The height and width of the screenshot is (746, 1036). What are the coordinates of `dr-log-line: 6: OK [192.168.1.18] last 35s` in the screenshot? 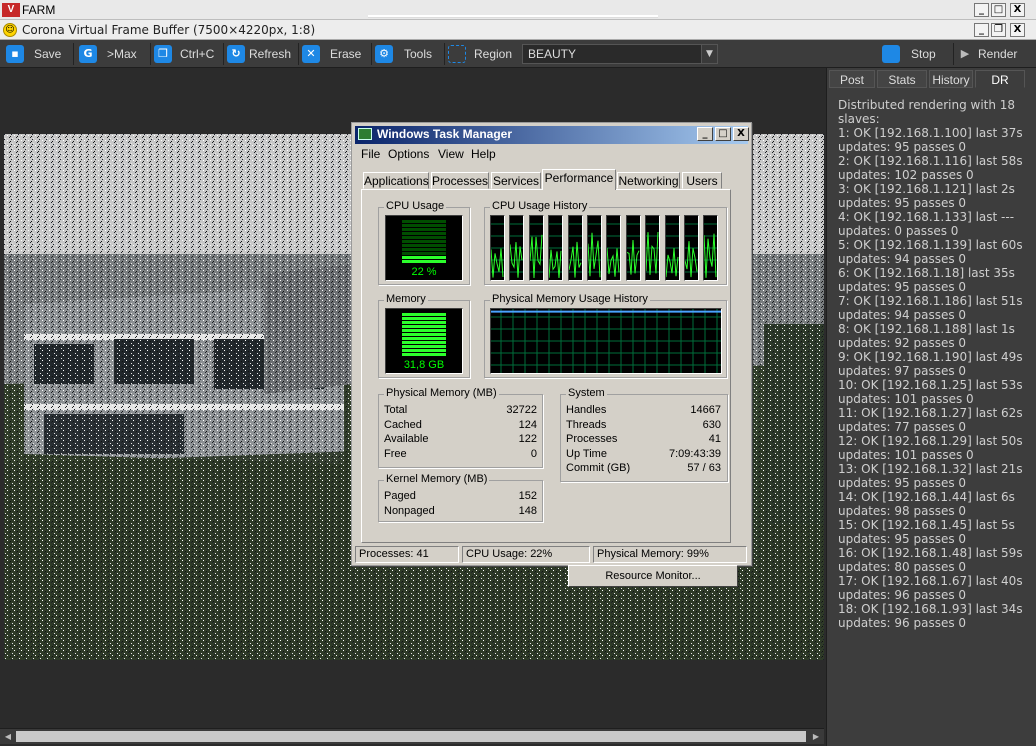 It's located at (926, 273).